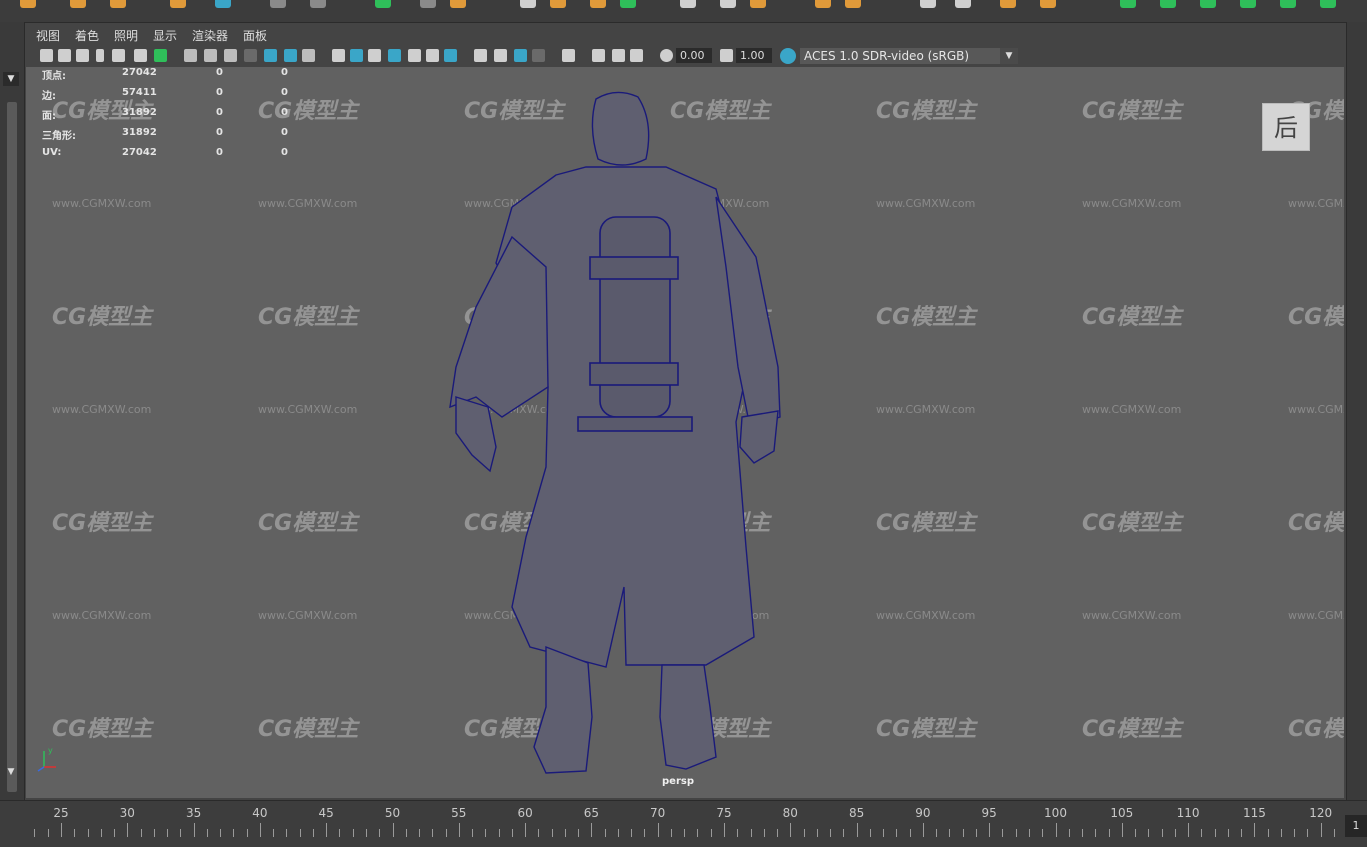 Image resolution: width=1367 pixels, height=847 pixels. Describe the element at coordinates (210, 35) in the screenshot. I see `menu-renderer: 渲染器` at that location.